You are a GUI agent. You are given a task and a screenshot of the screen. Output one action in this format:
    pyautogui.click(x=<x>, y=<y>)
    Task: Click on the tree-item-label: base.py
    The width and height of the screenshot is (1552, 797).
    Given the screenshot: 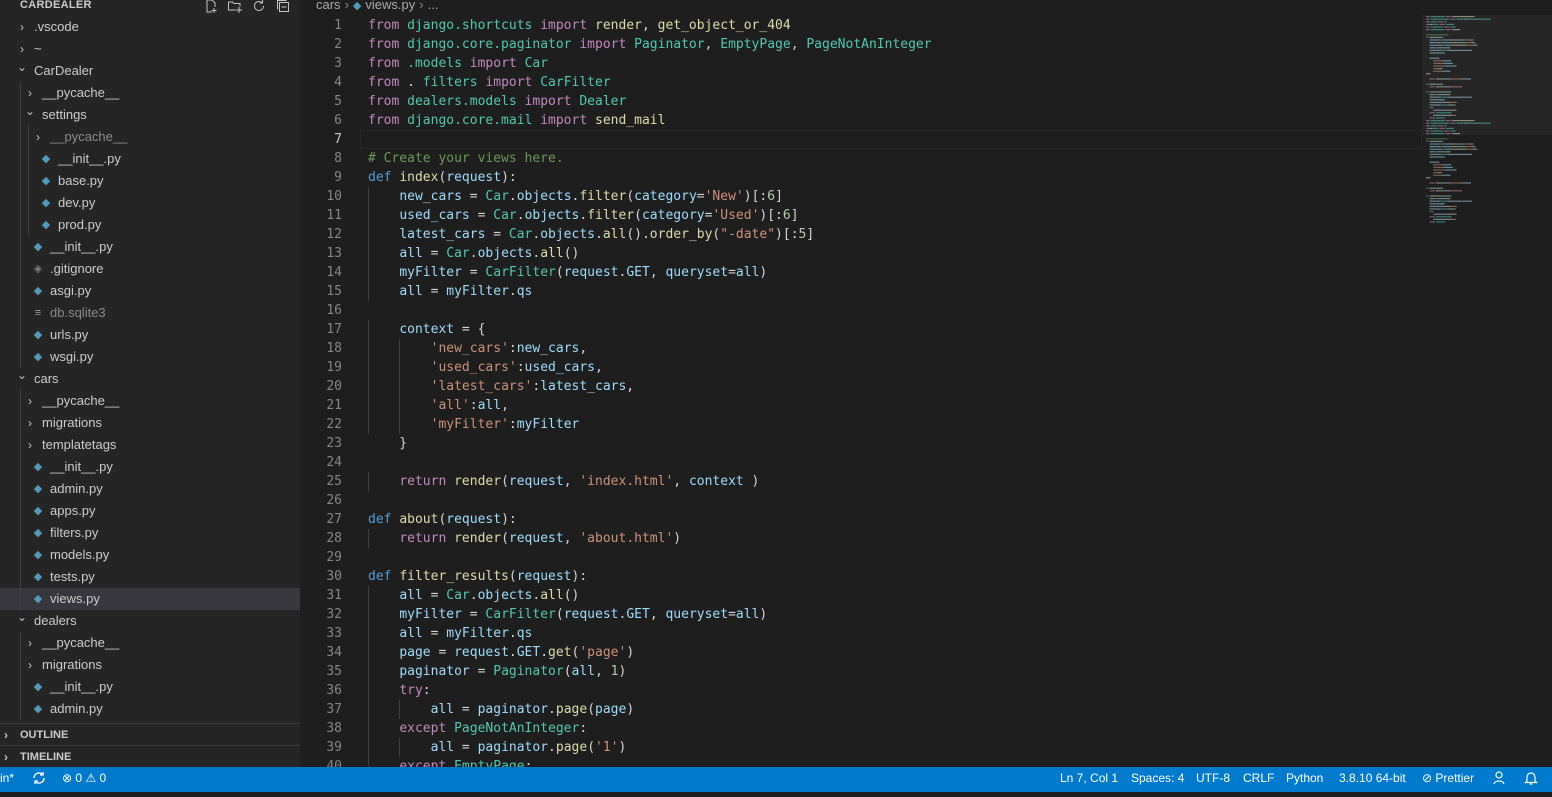 What is the action you would take?
    pyautogui.click(x=81, y=180)
    